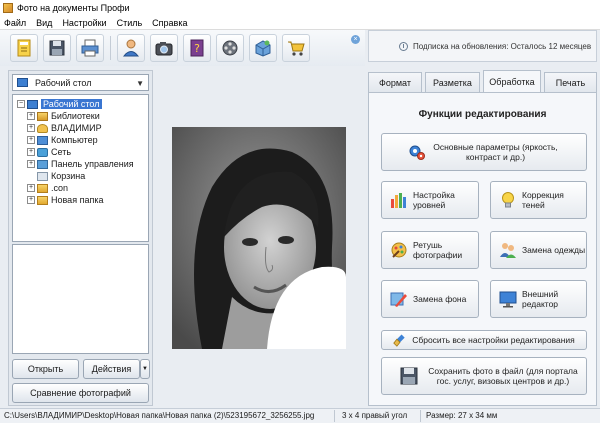 The width and height of the screenshot is (600, 423). What do you see at coordinates (57, 48) in the screenshot?
I see `save-button` at bounding box center [57, 48].